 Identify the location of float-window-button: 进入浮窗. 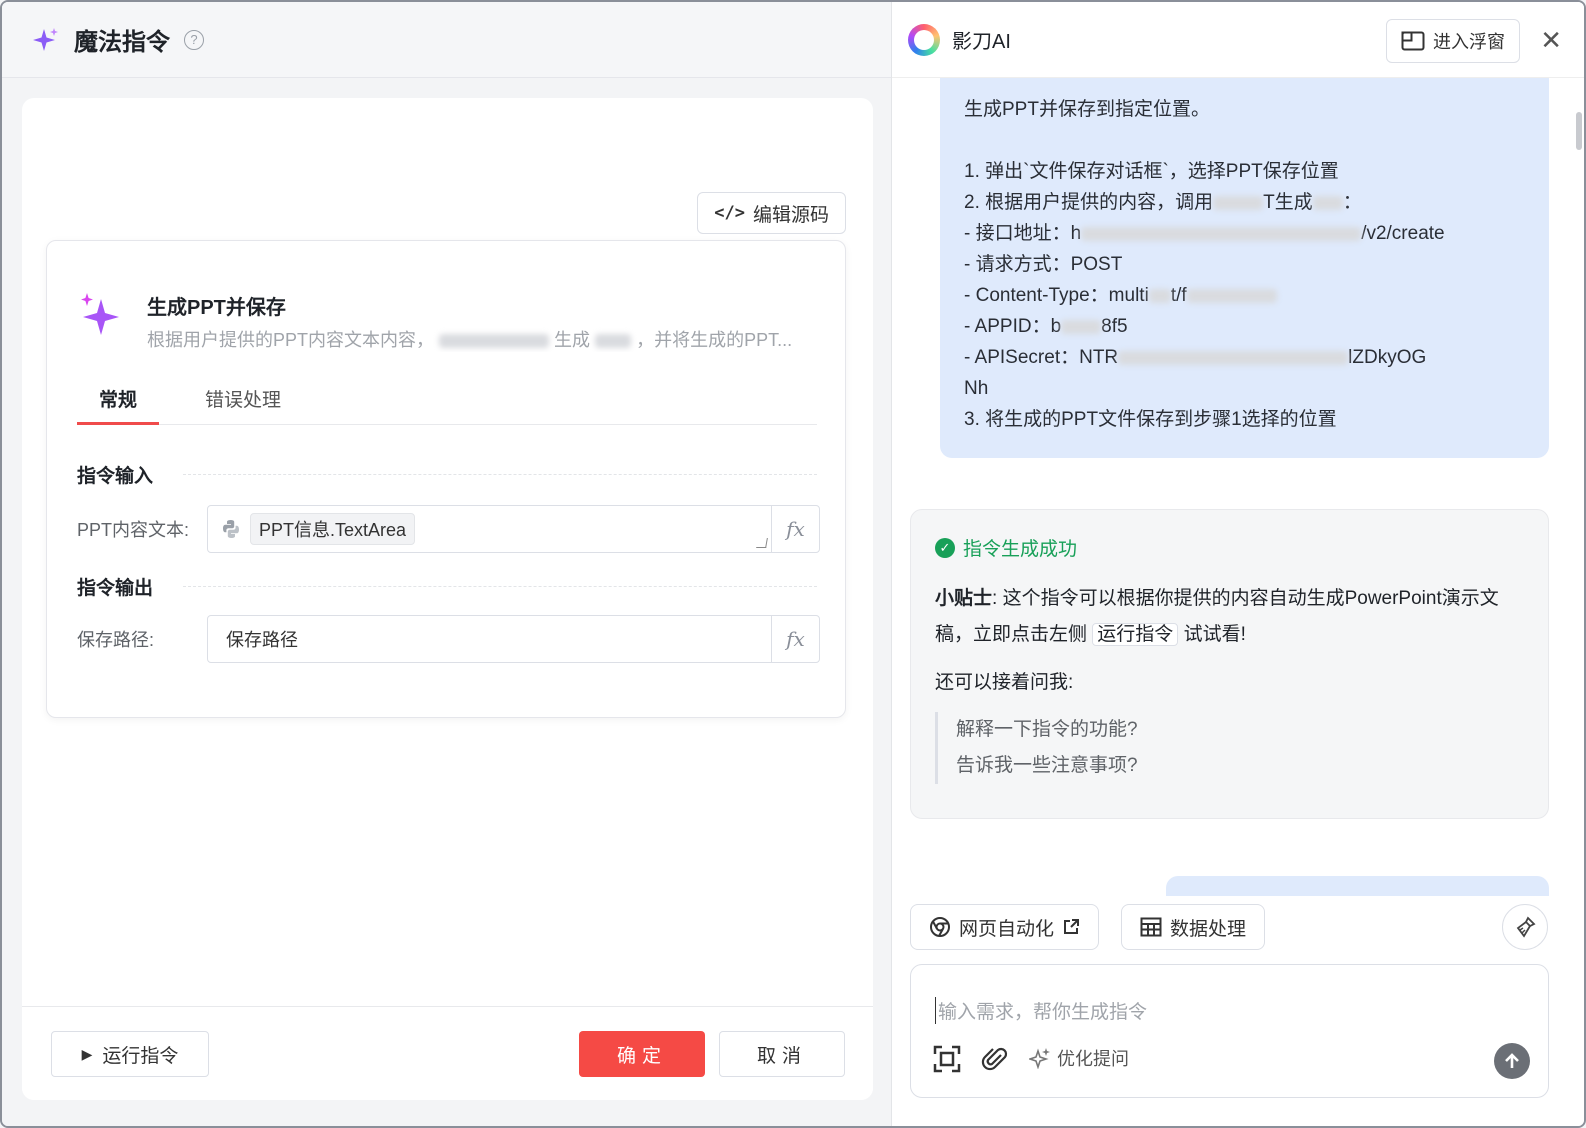
(1453, 41).